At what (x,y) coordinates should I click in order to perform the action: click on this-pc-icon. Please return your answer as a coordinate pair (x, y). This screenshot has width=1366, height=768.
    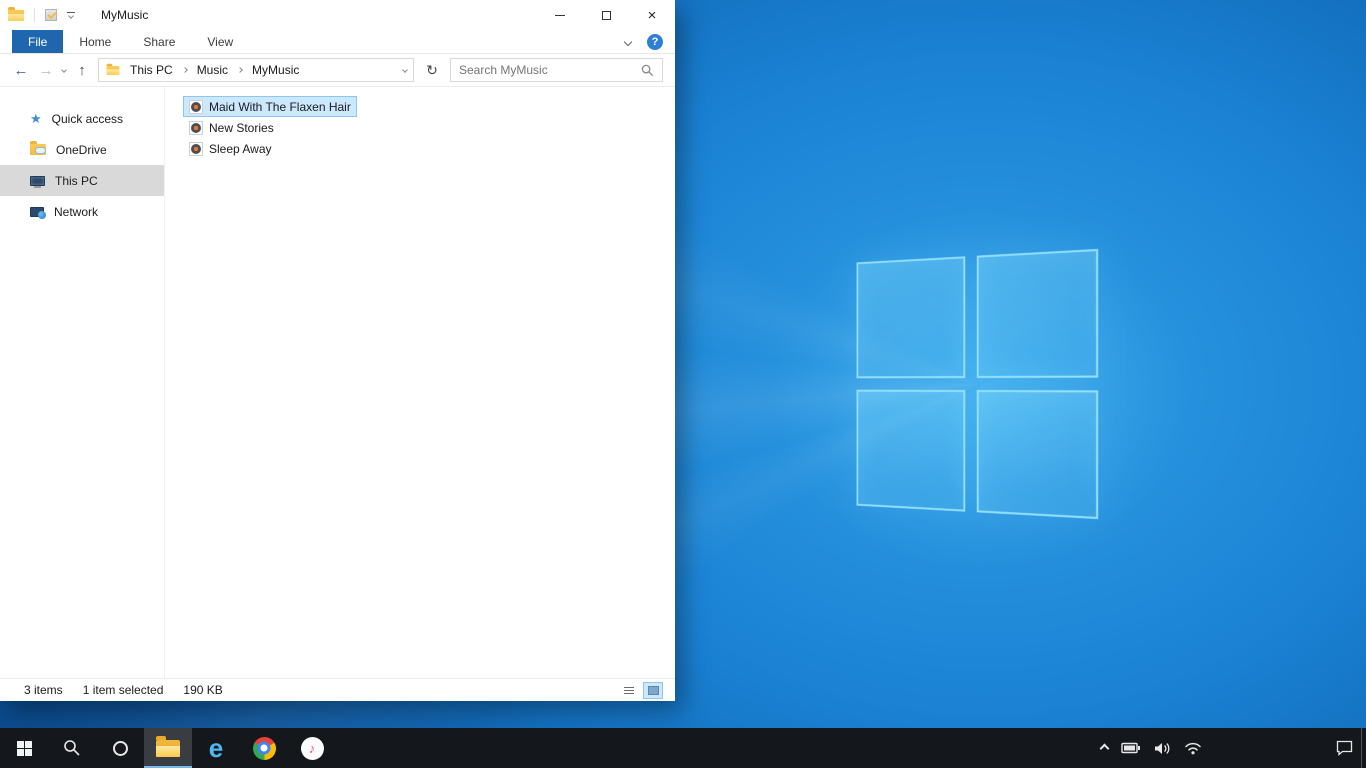
    Looking at the image, I should click on (37, 181).